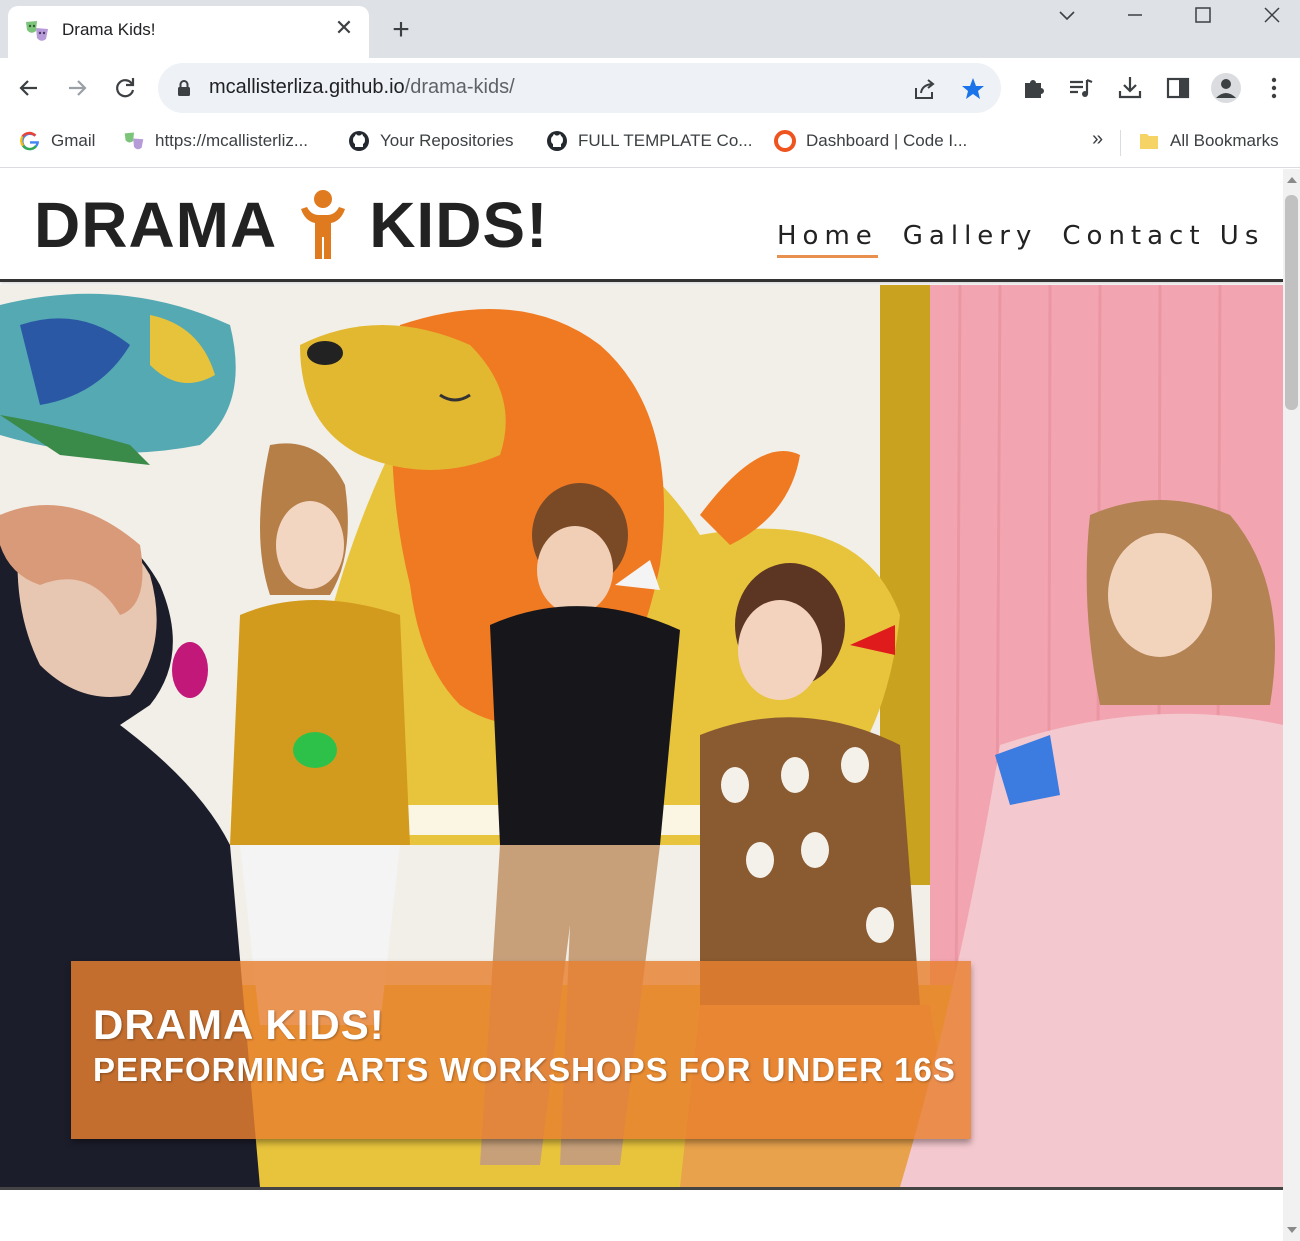 This screenshot has height=1241, width=1300. What do you see at coordinates (29, 88) in the screenshot?
I see `back-arrow-icon` at bounding box center [29, 88].